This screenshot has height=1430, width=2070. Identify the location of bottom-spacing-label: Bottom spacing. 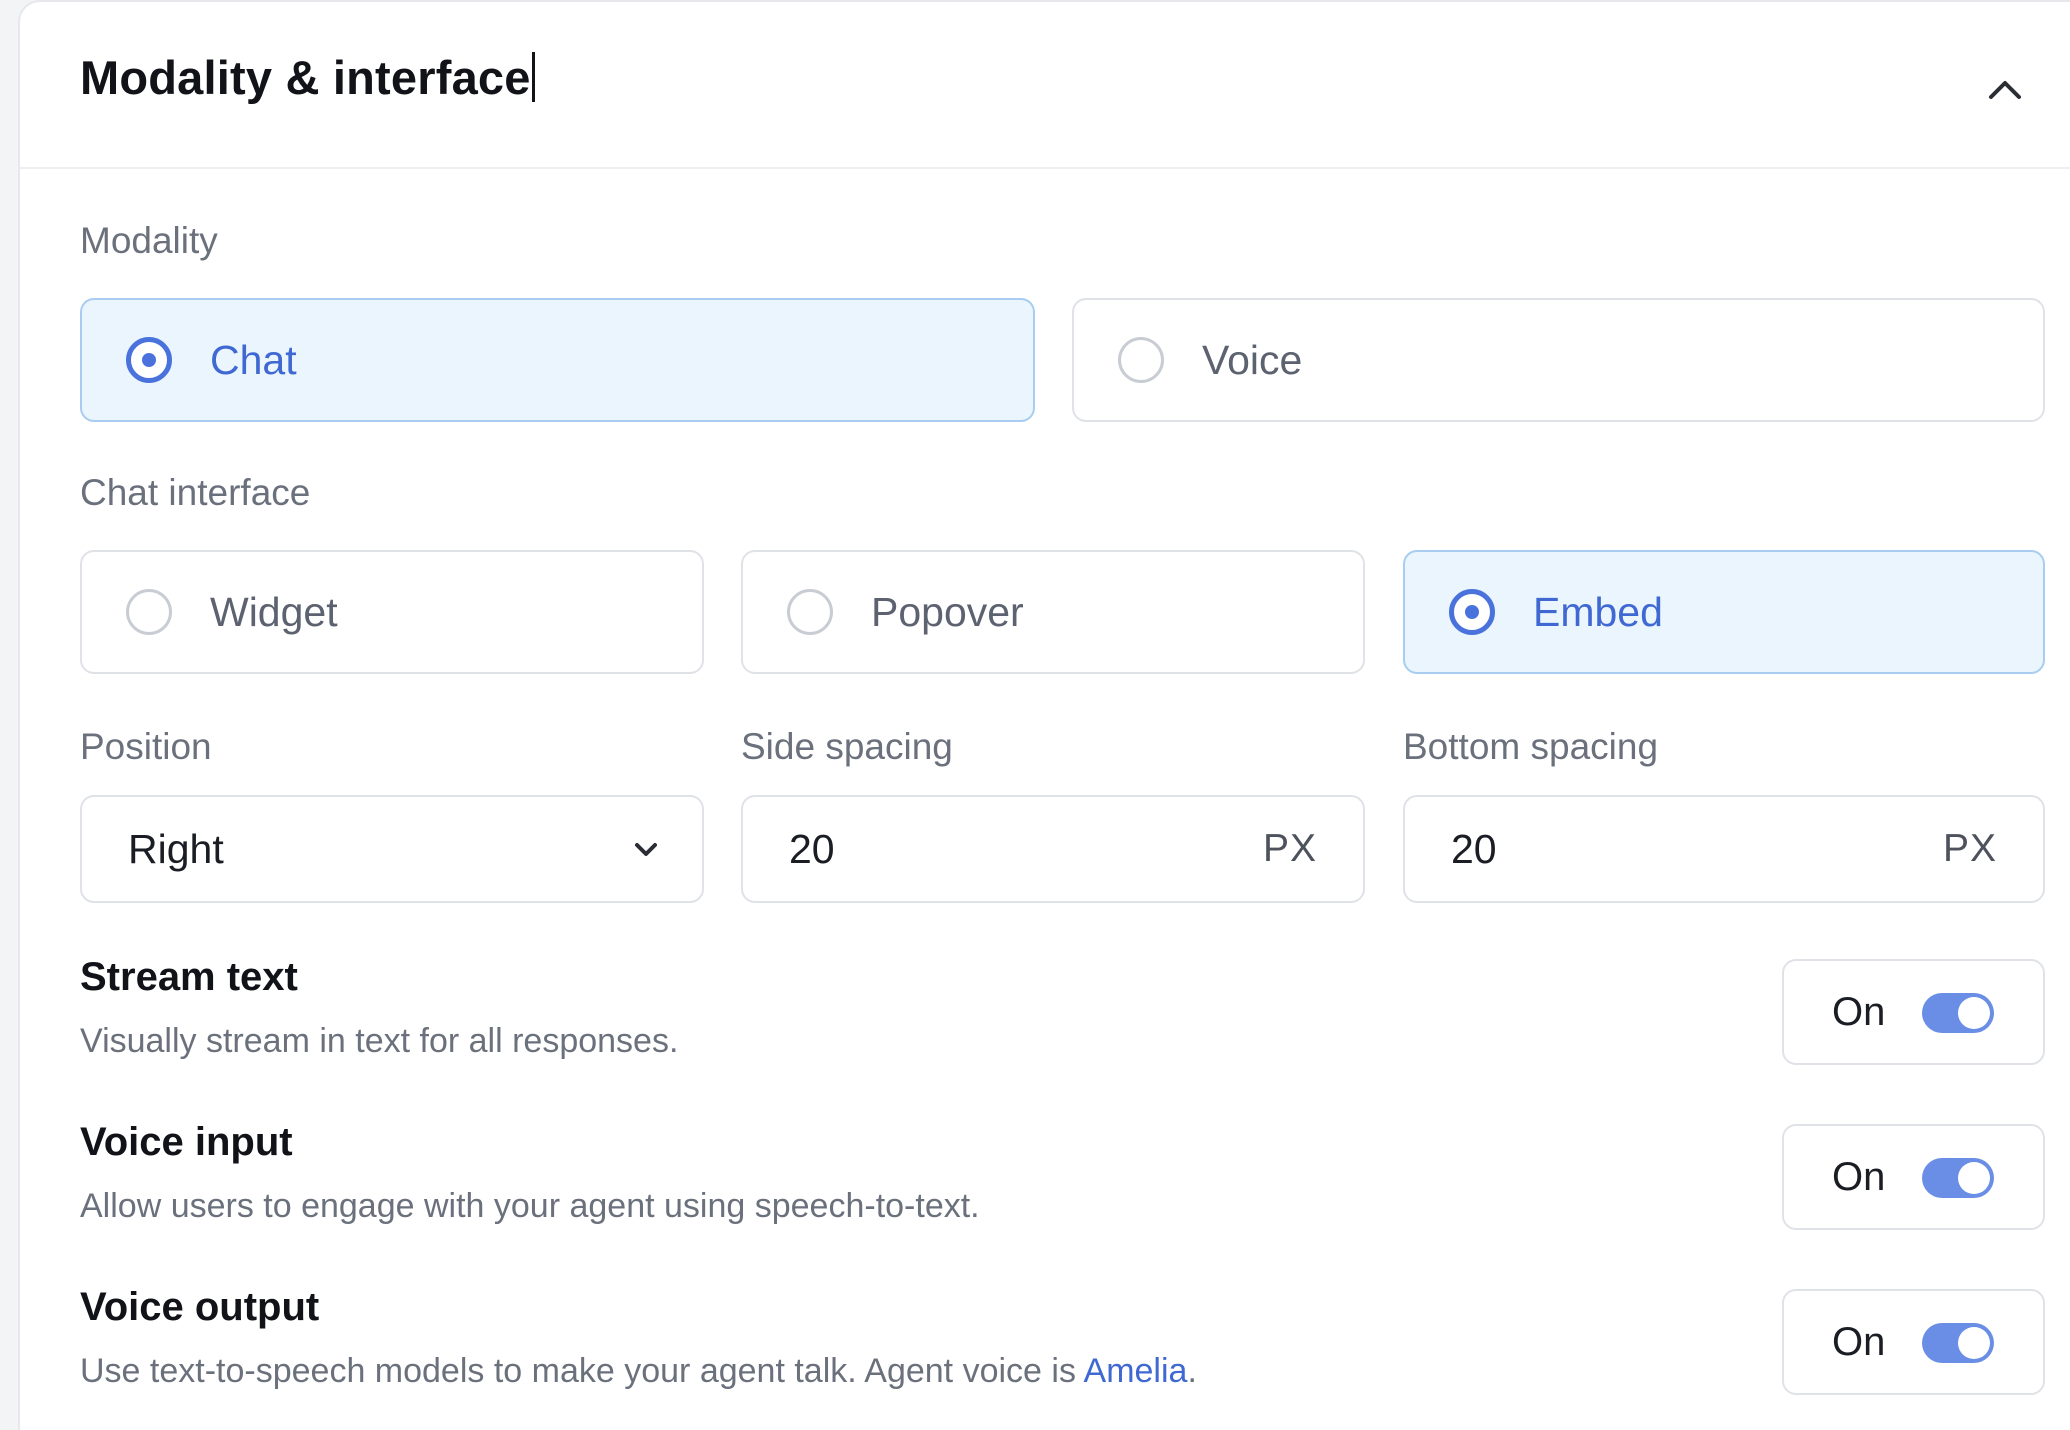
(1531, 746).